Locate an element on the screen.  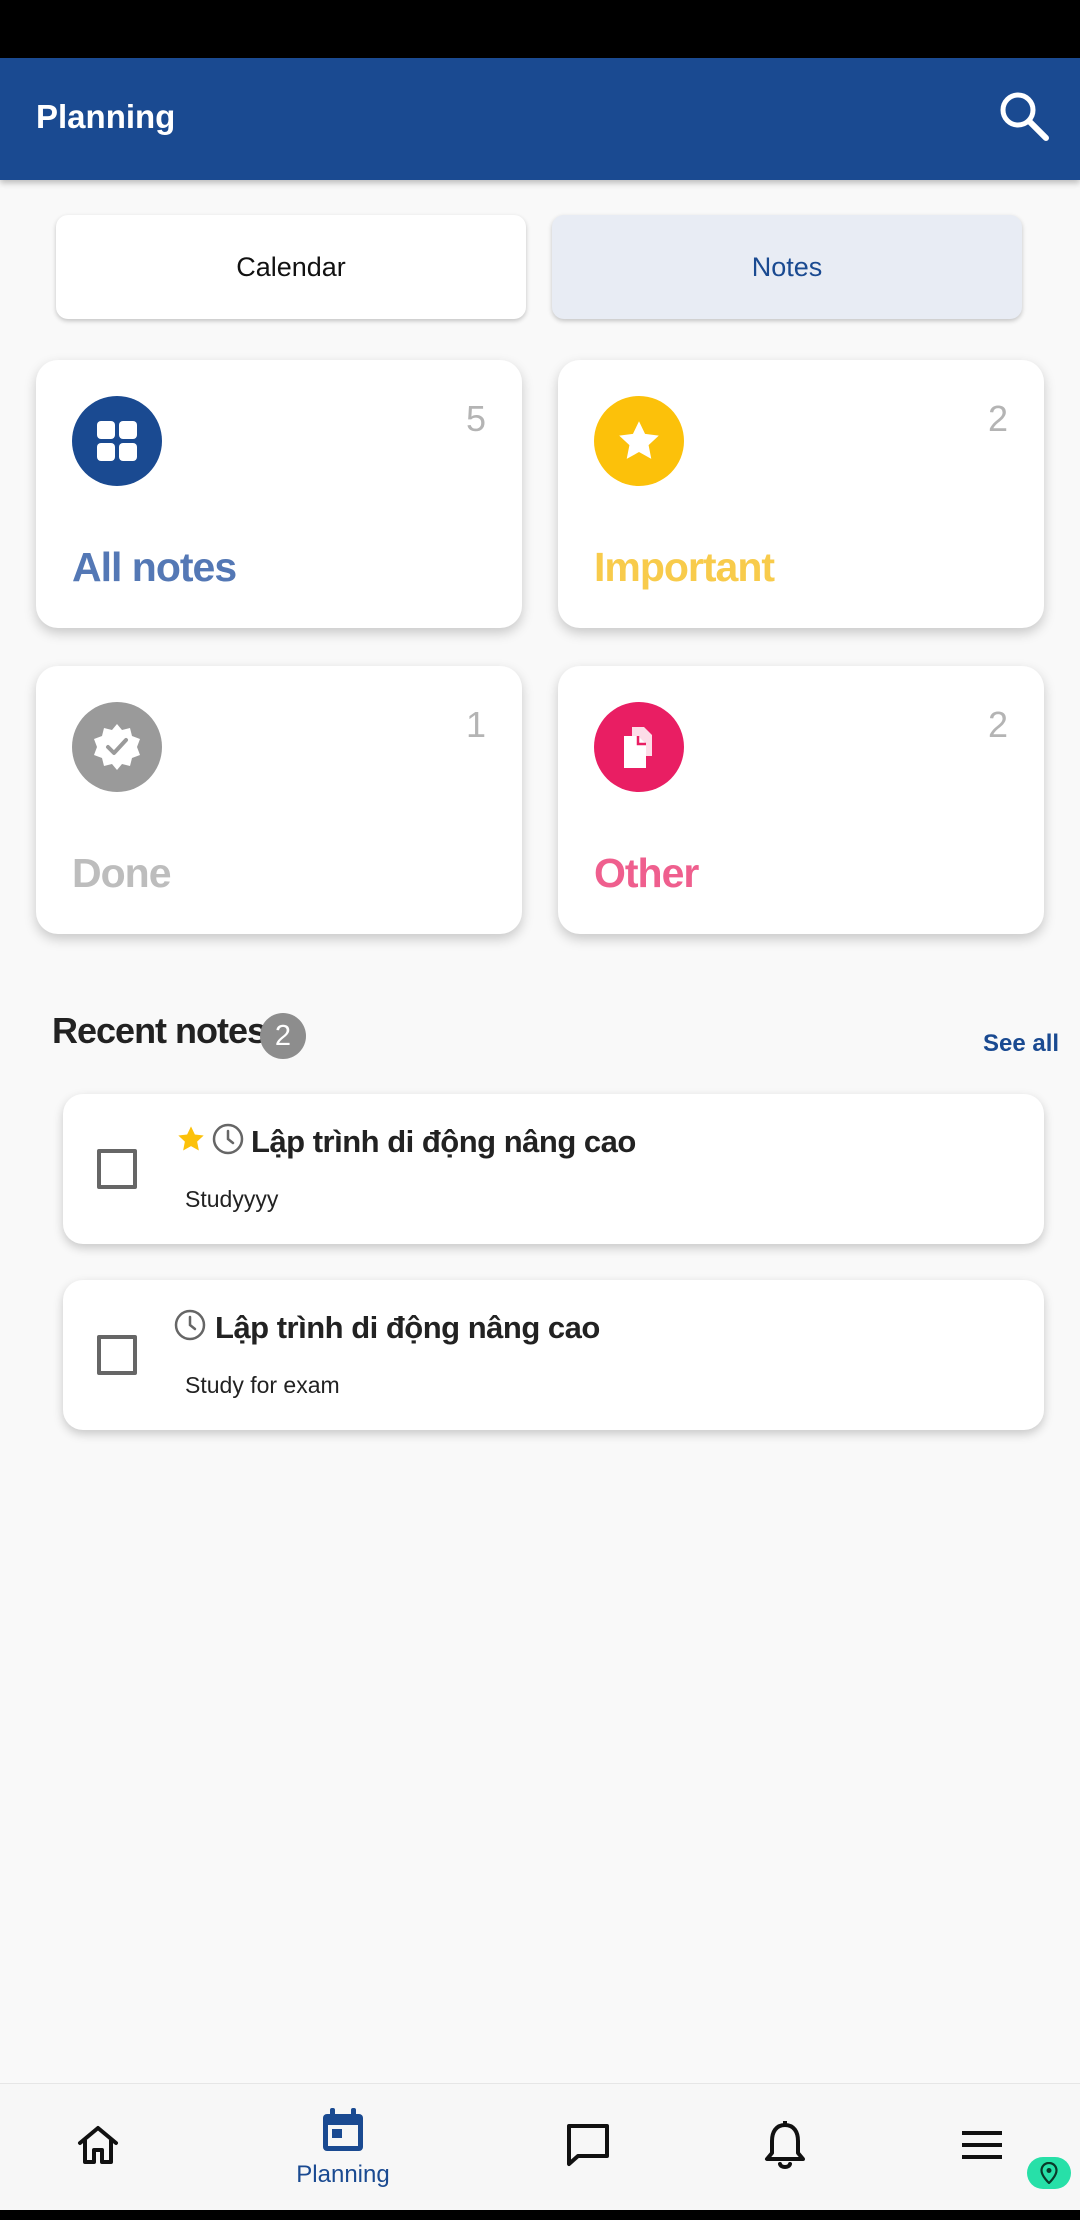
nav-messages is located at coordinates (588, 2147).